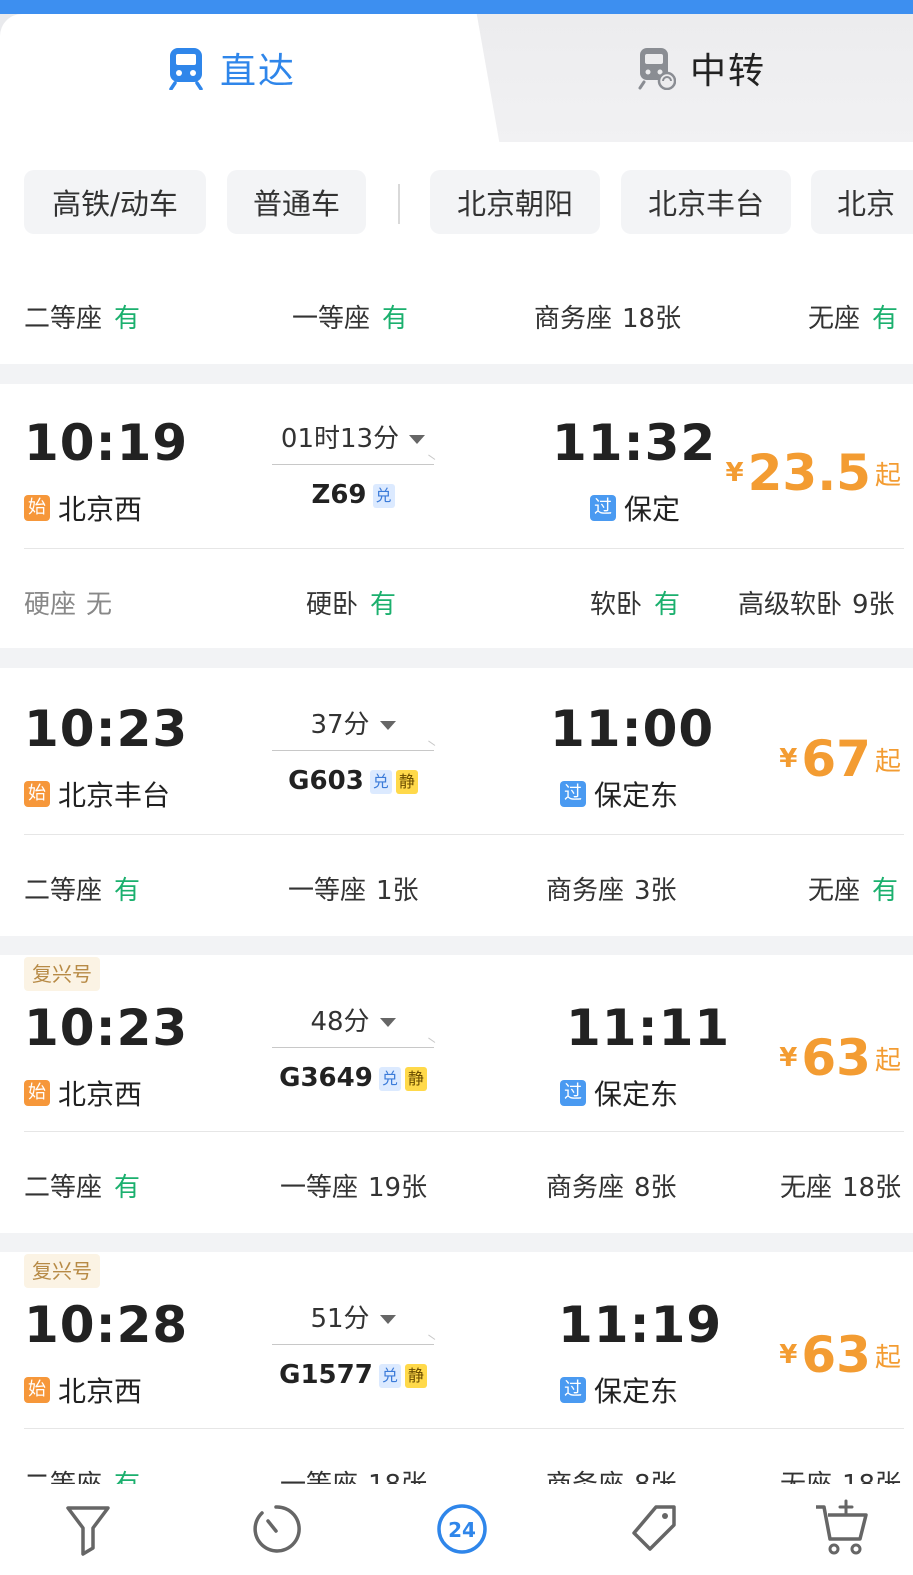 The image size is (913, 1575). I want to click on arrive-time: 11:00, so click(632, 729).